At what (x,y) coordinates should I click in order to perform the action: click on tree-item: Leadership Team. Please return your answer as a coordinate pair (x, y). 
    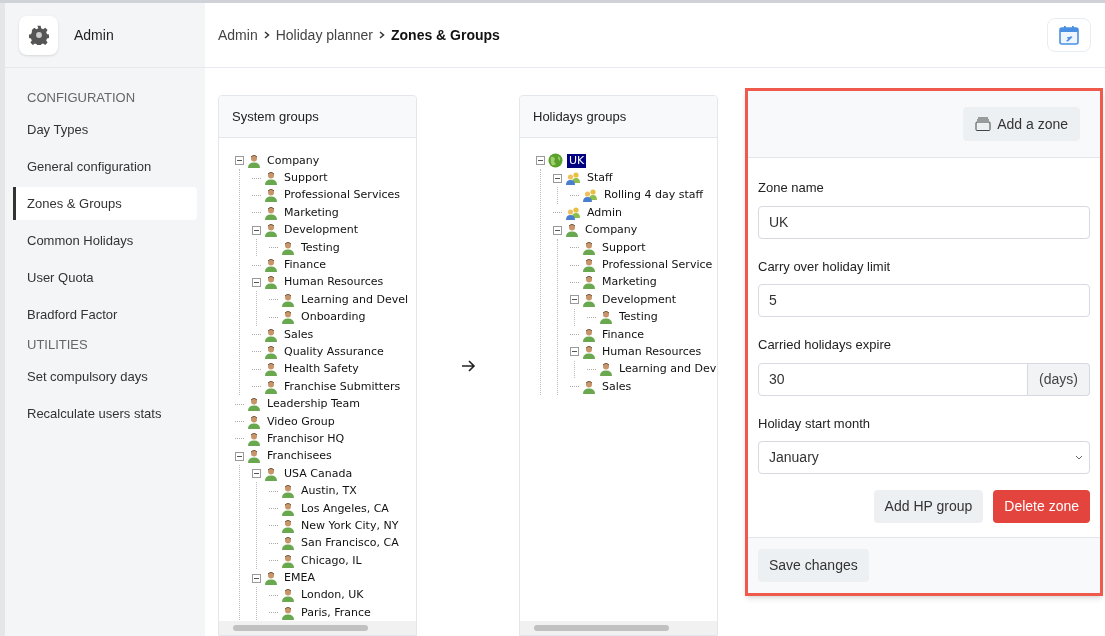
    Looking at the image, I should click on (314, 404).